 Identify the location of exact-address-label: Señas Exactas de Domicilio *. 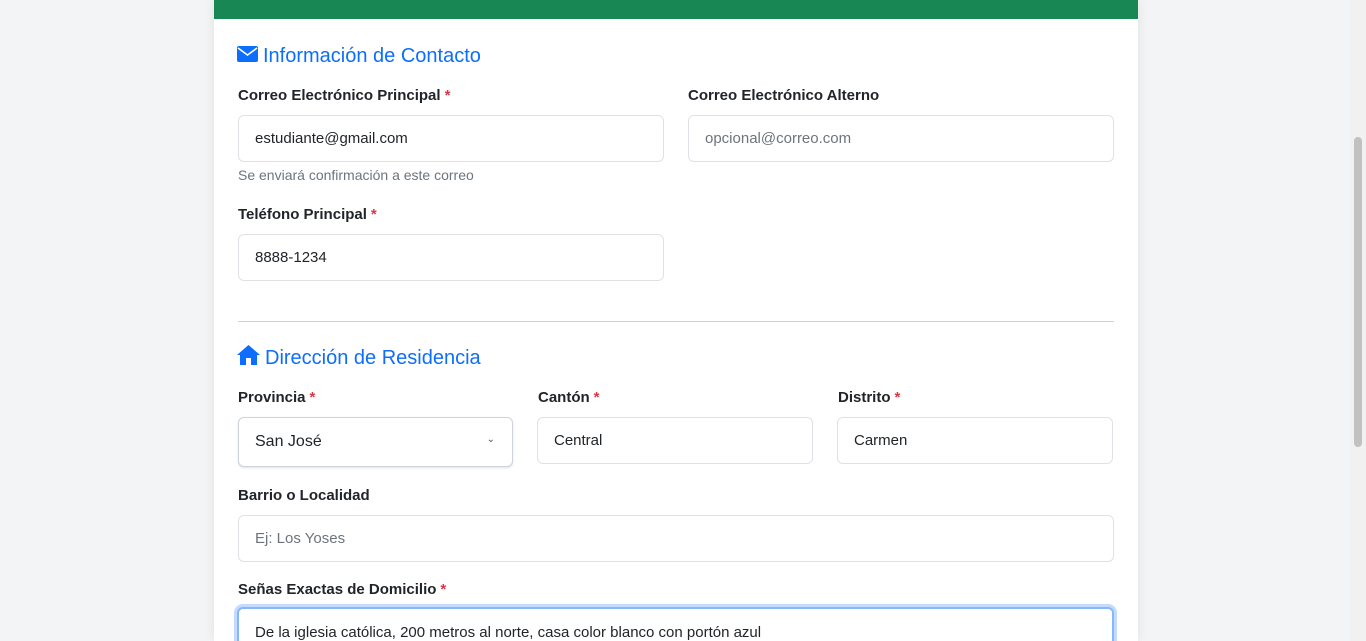
(342, 589).